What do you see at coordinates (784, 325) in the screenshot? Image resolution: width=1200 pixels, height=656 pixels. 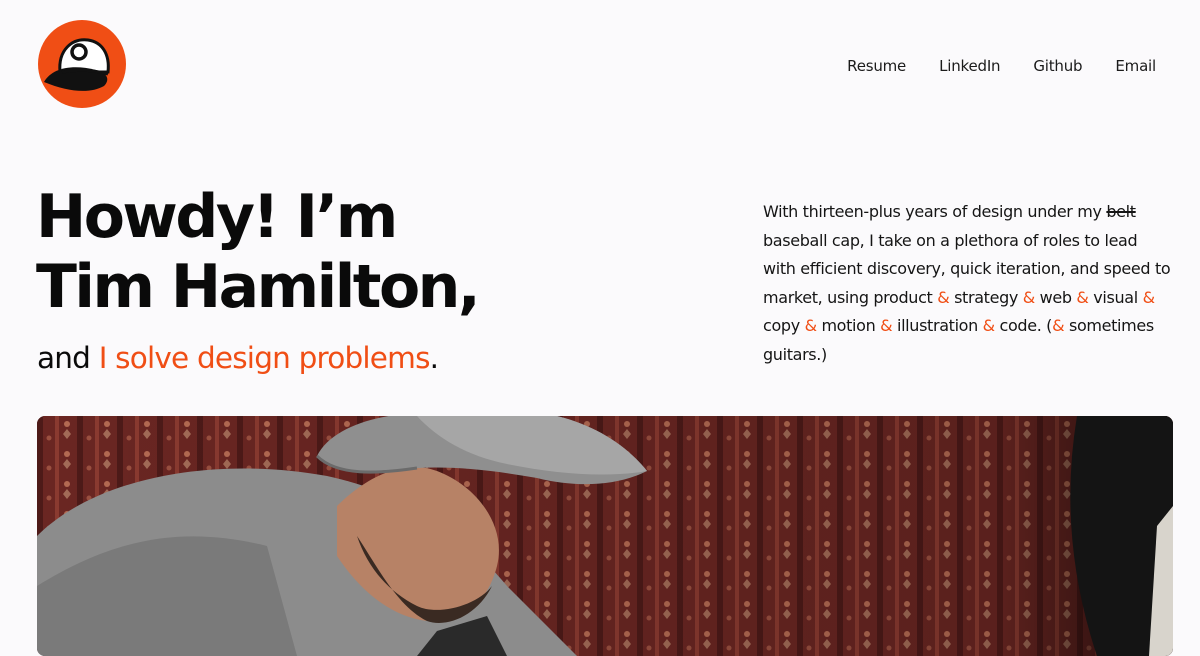 I see `intro-text-6: copy` at bounding box center [784, 325].